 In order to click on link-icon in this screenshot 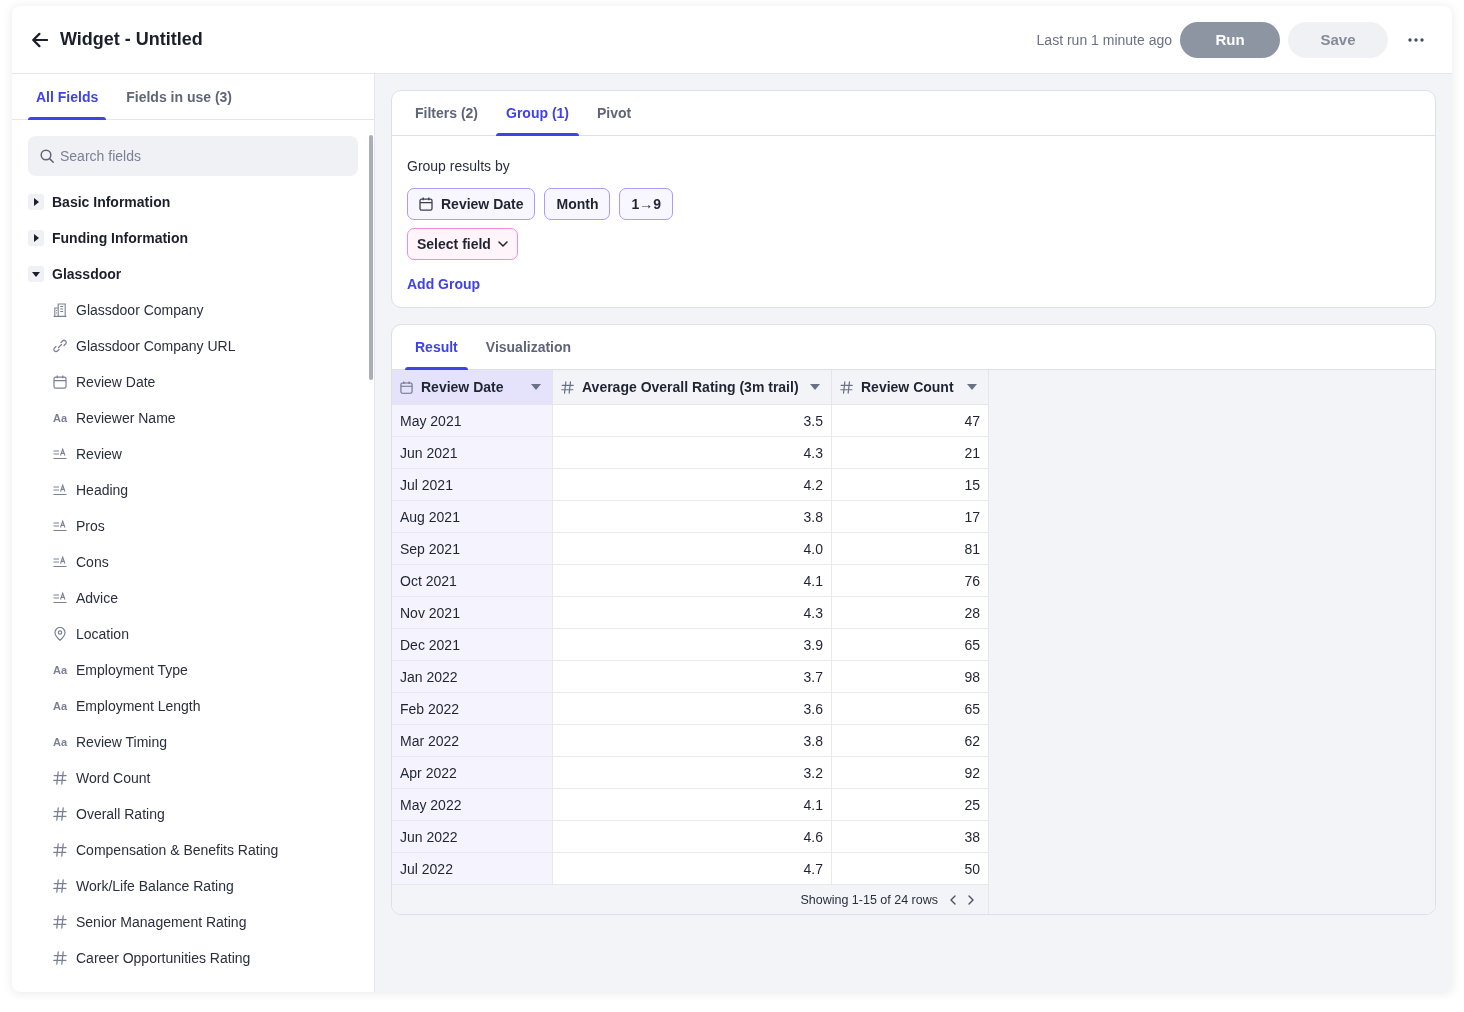, I will do `click(60, 346)`.